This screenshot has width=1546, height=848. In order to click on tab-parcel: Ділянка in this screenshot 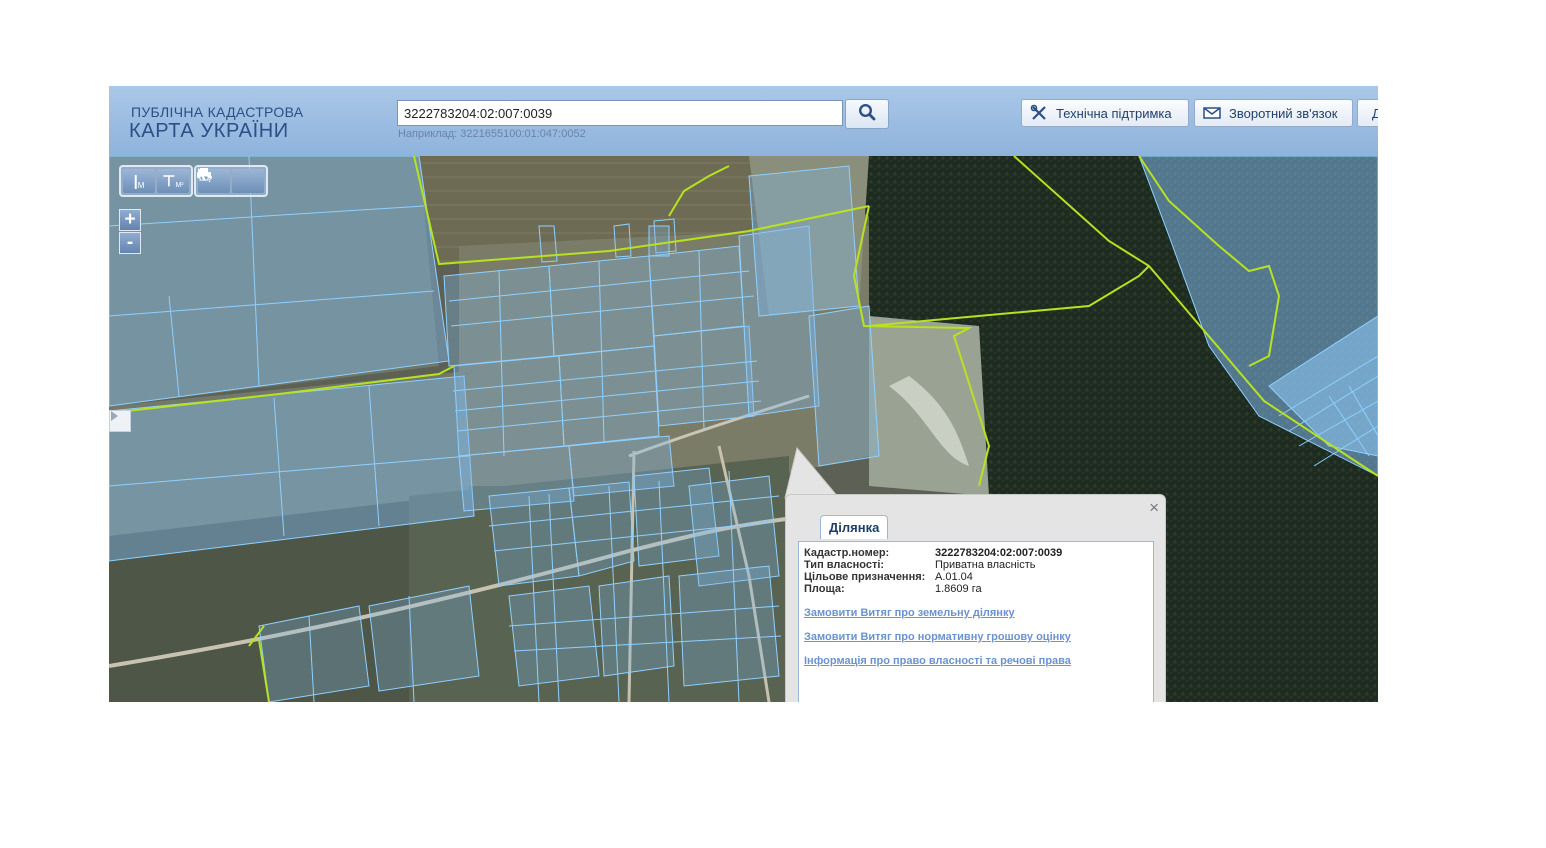, I will do `click(854, 527)`.